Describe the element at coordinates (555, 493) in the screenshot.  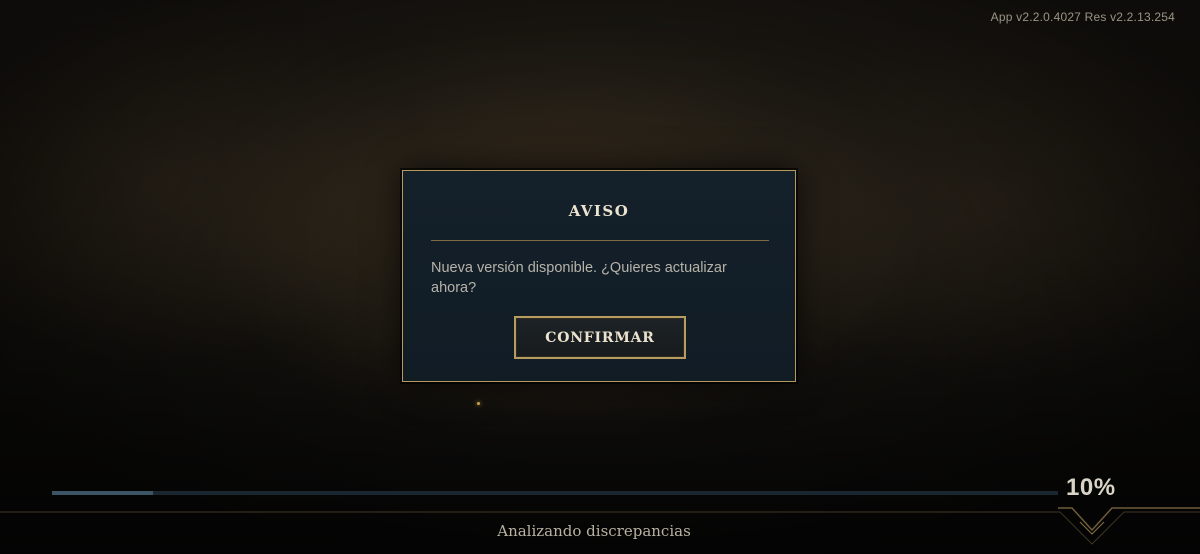
I see `progress-bar` at that location.